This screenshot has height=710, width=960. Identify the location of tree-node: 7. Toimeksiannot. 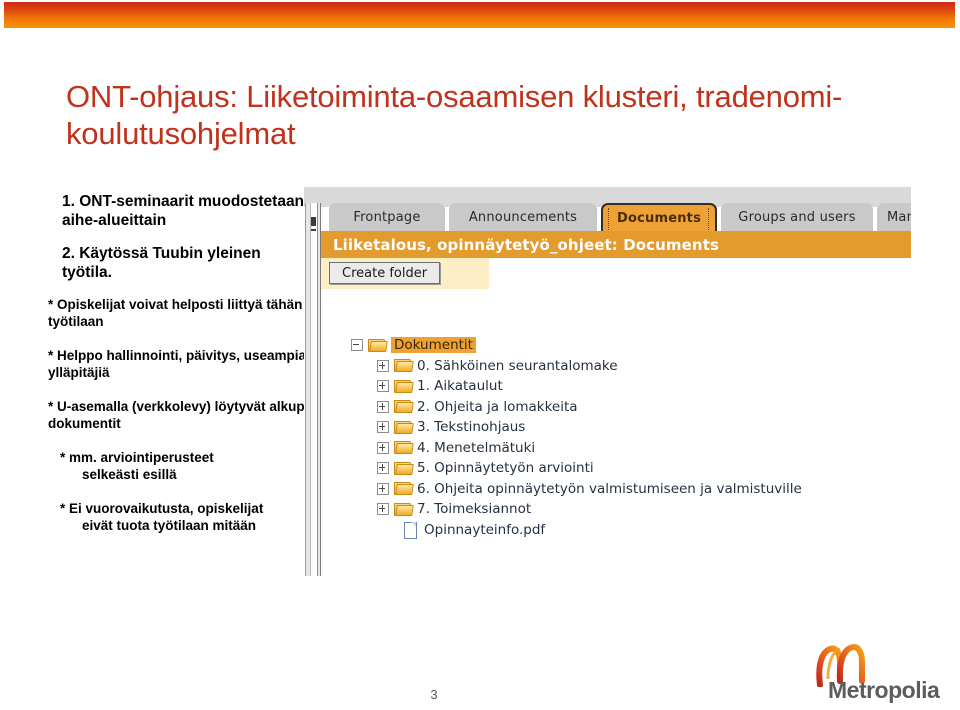
(631, 509).